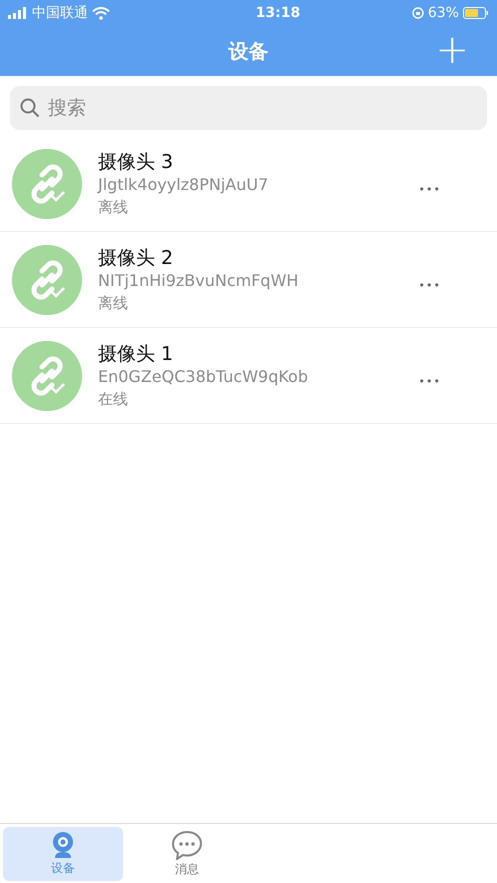 The image size is (497, 883). I want to click on device-name: 摄像头 1, so click(136, 354).